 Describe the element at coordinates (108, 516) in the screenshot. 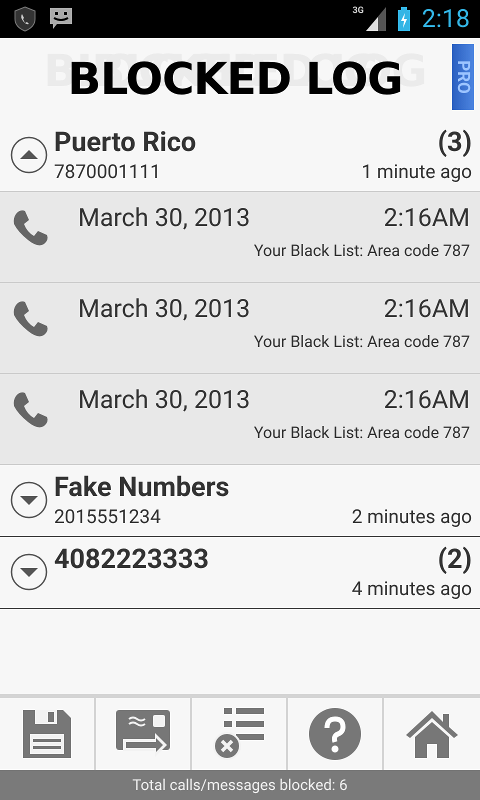

I see `phone-number: 2015551234` at that location.